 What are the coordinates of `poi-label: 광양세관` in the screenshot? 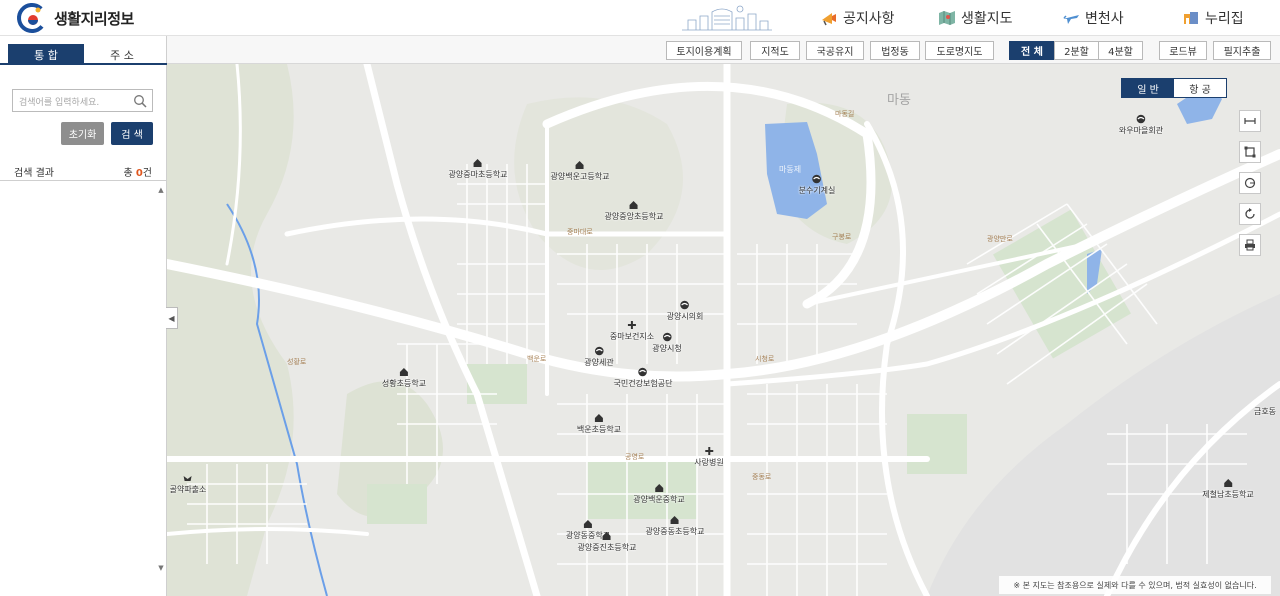 It's located at (599, 362).